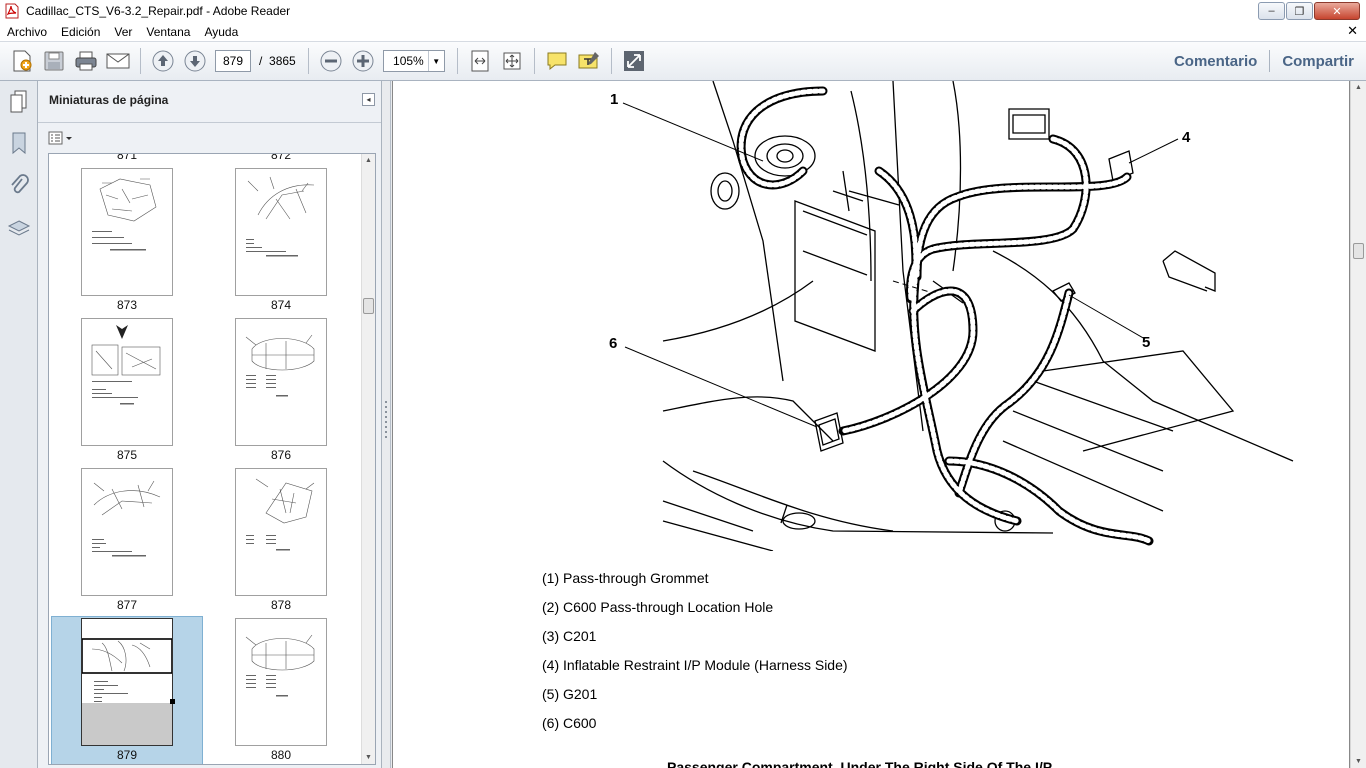 The height and width of the screenshot is (768, 1366). I want to click on full-screen-button, so click(634, 61).